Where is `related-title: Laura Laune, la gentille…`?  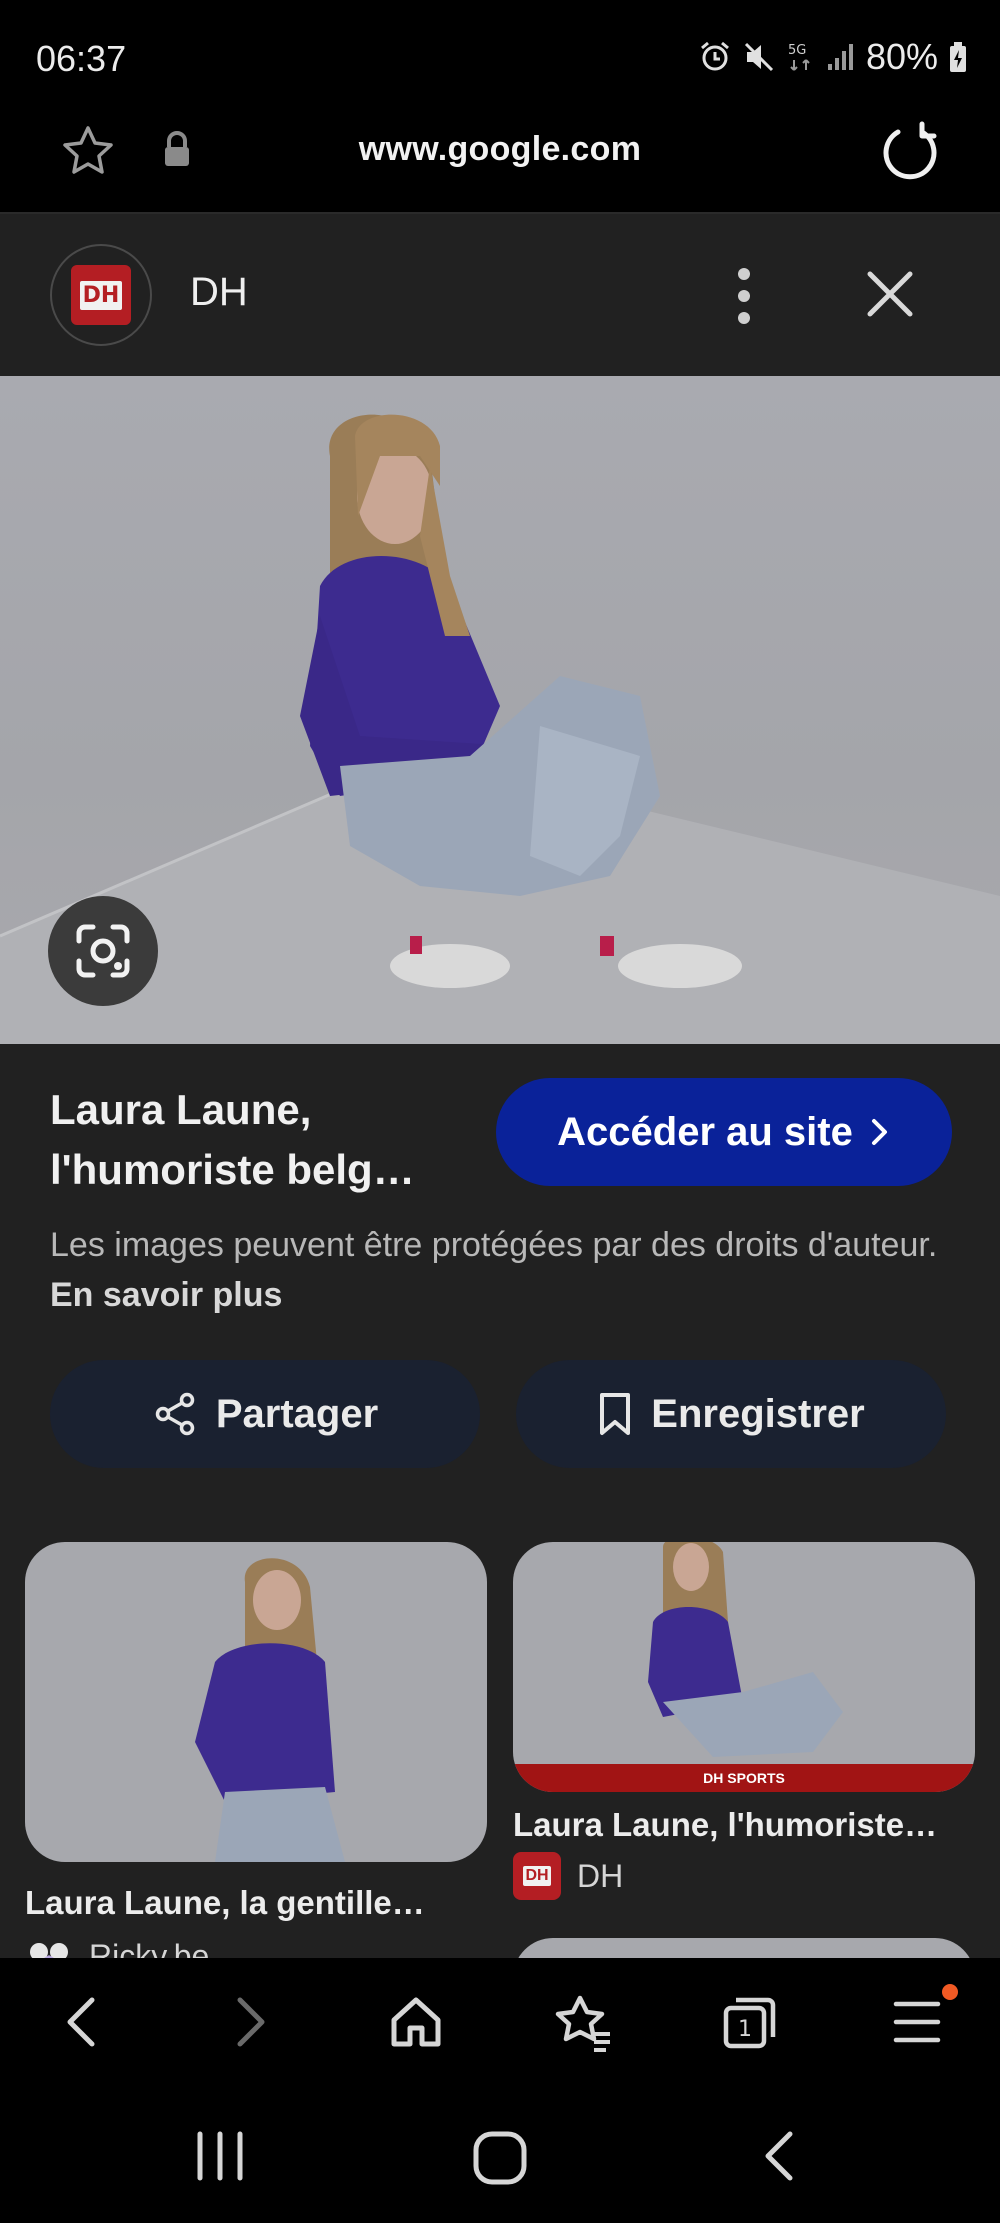
related-title: Laura Laune, la gentille… is located at coordinates (225, 1903).